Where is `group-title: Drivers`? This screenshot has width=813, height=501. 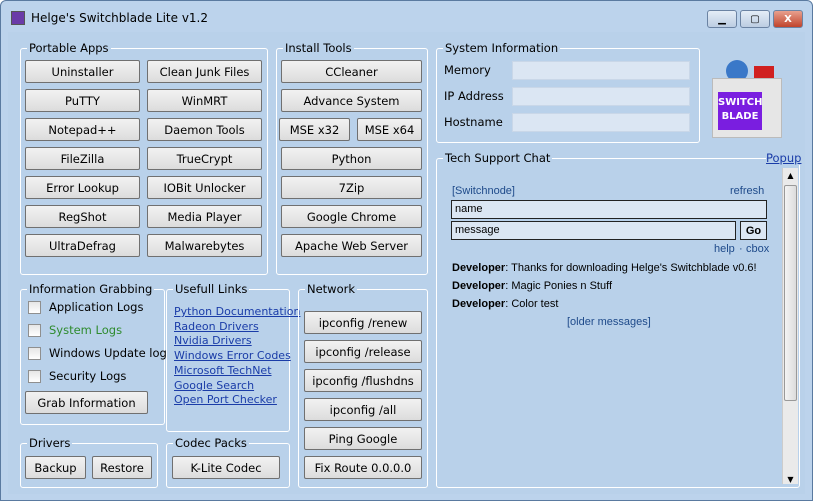 group-title: Drivers is located at coordinates (50, 443).